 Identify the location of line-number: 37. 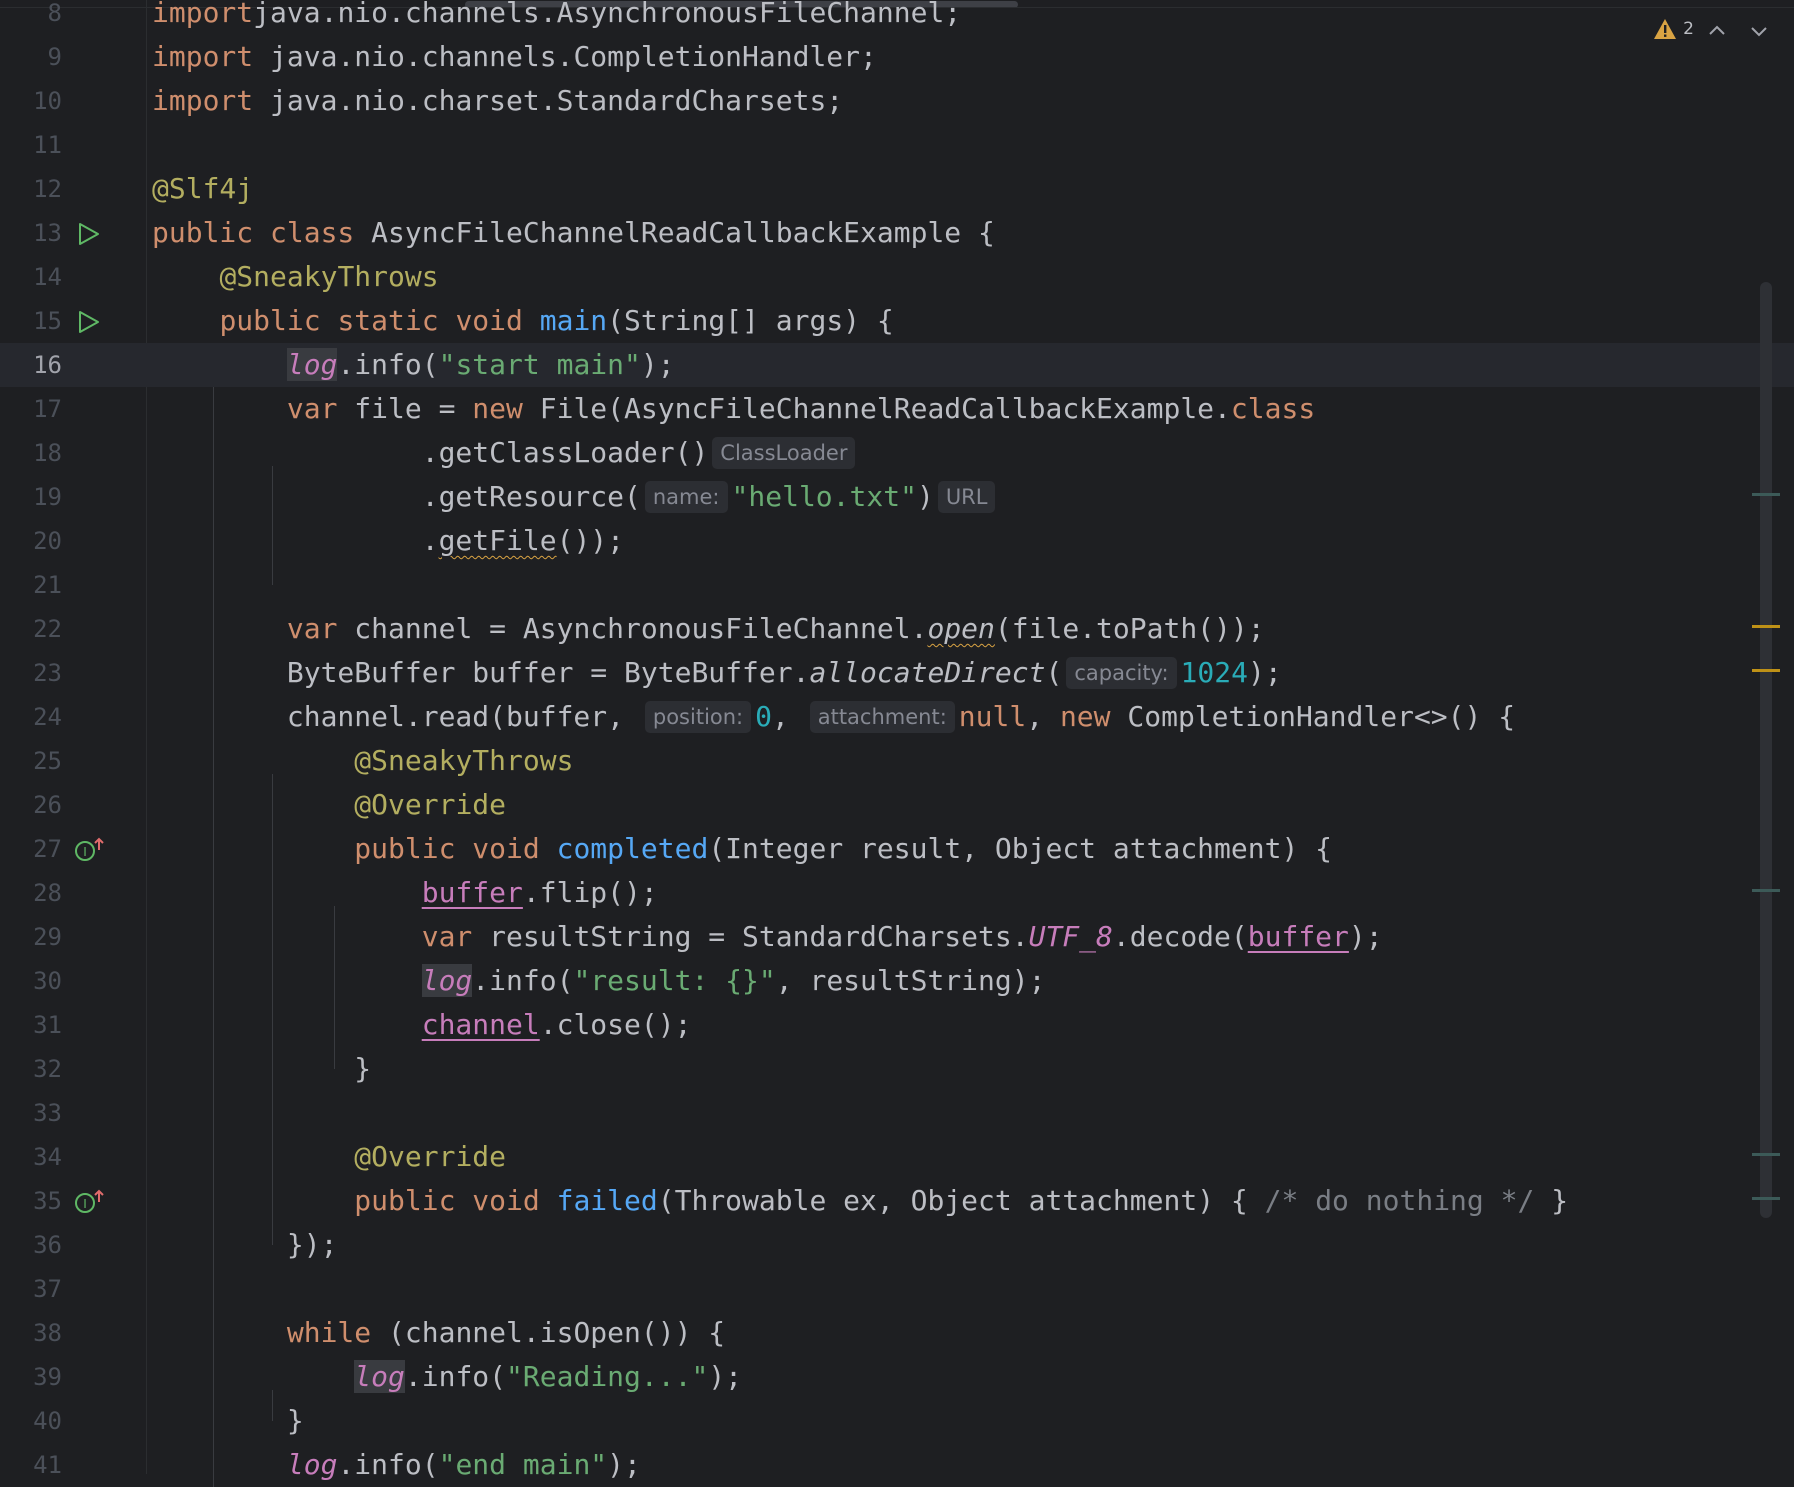
(31, 1289).